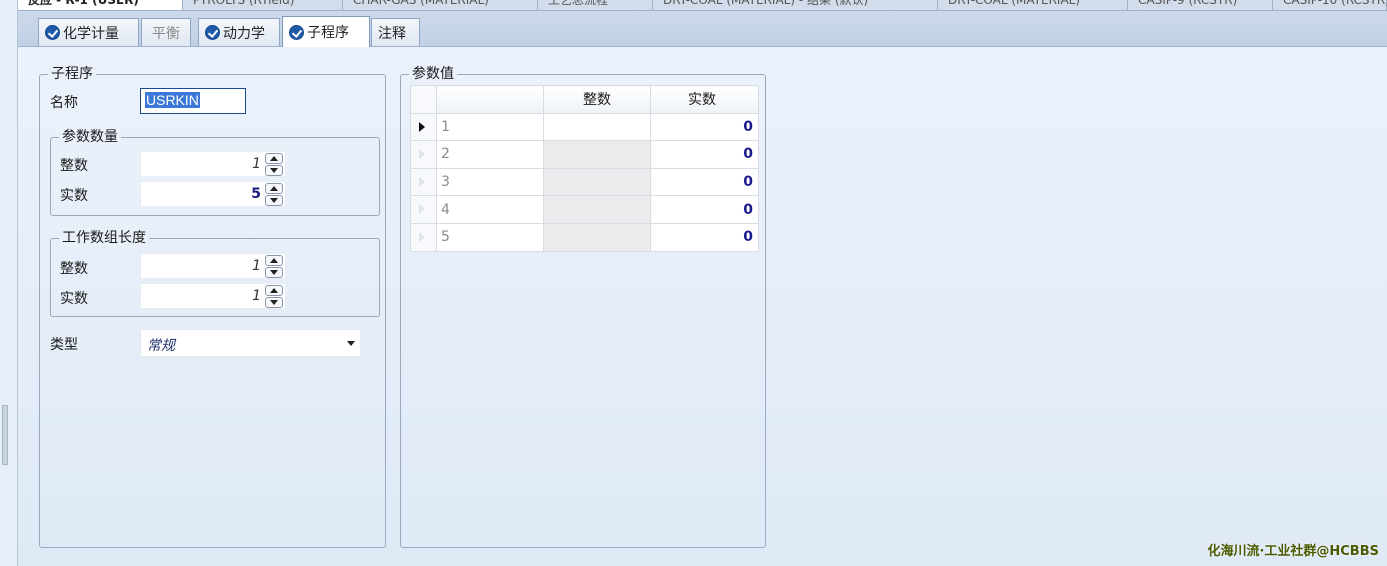 This screenshot has height=566, width=1387. I want to click on doc-tab-dry-coal-results: DRY-COAL (MATERIAL) - 结果 (默认), so click(795, 5).